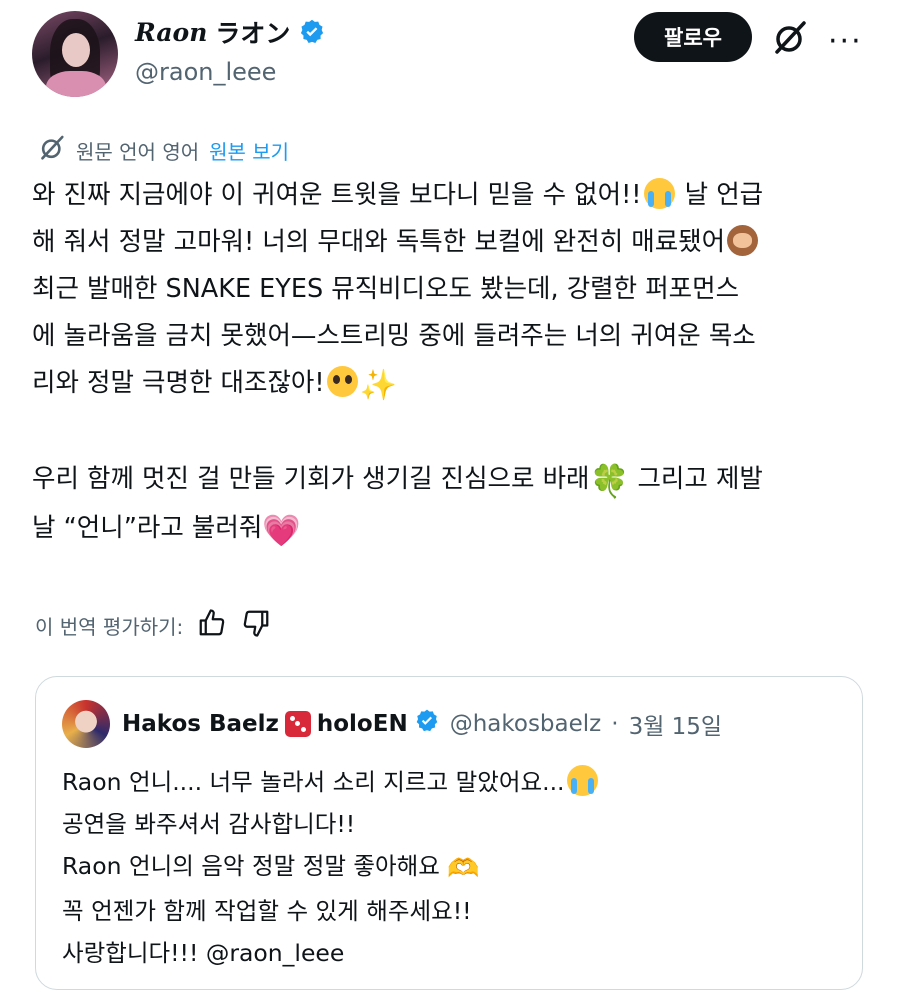 The height and width of the screenshot is (1004, 900). What do you see at coordinates (609, 481) in the screenshot?
I see `four-leaf-clover-icon: 🍀` at bounding box center [609, 481].